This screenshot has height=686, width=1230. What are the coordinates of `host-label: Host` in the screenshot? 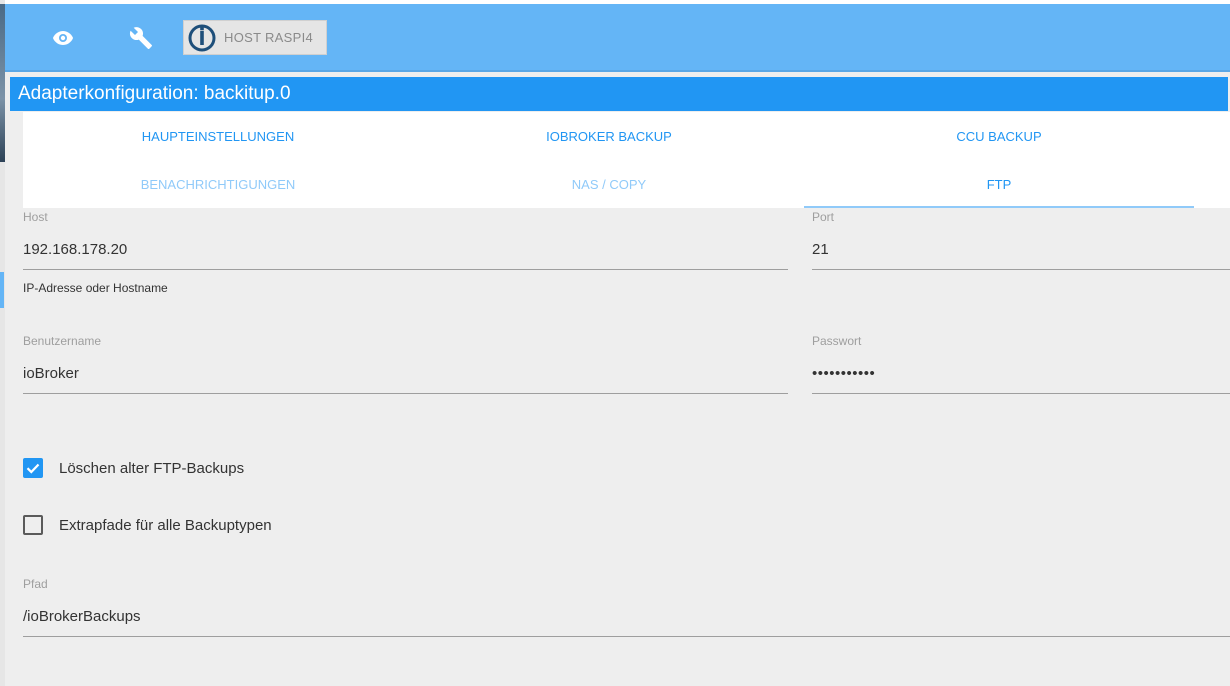 It's located at (35, 217).